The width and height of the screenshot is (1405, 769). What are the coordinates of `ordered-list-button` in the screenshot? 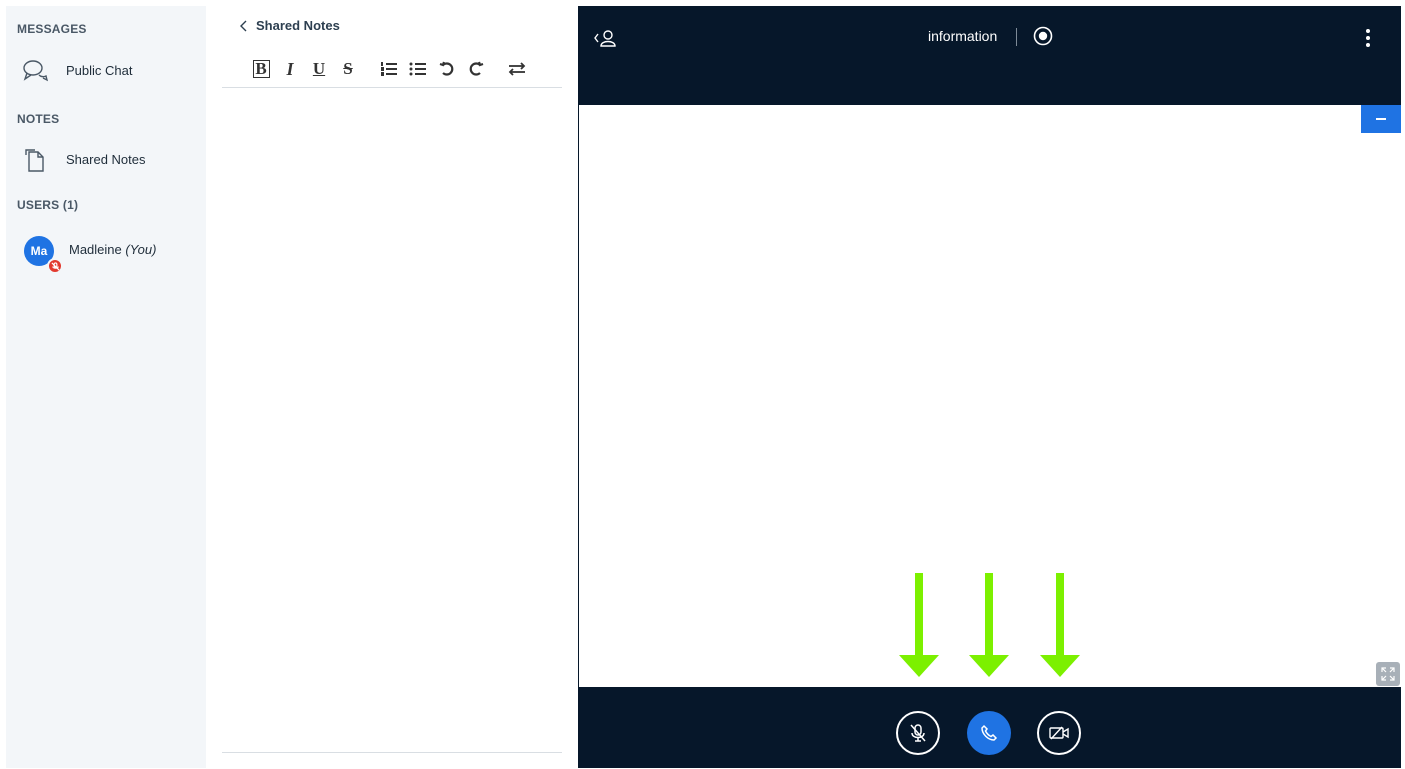 It's located at (389, 69).